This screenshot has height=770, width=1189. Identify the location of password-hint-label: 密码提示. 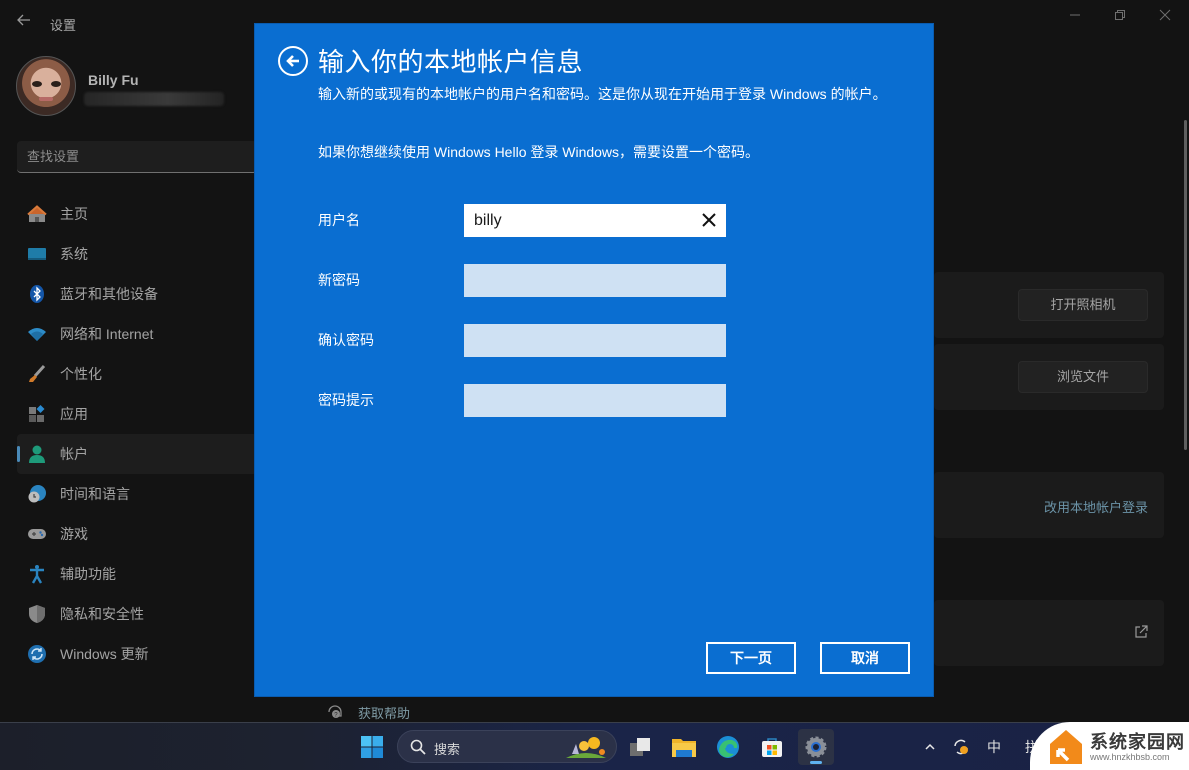
(346, 400).